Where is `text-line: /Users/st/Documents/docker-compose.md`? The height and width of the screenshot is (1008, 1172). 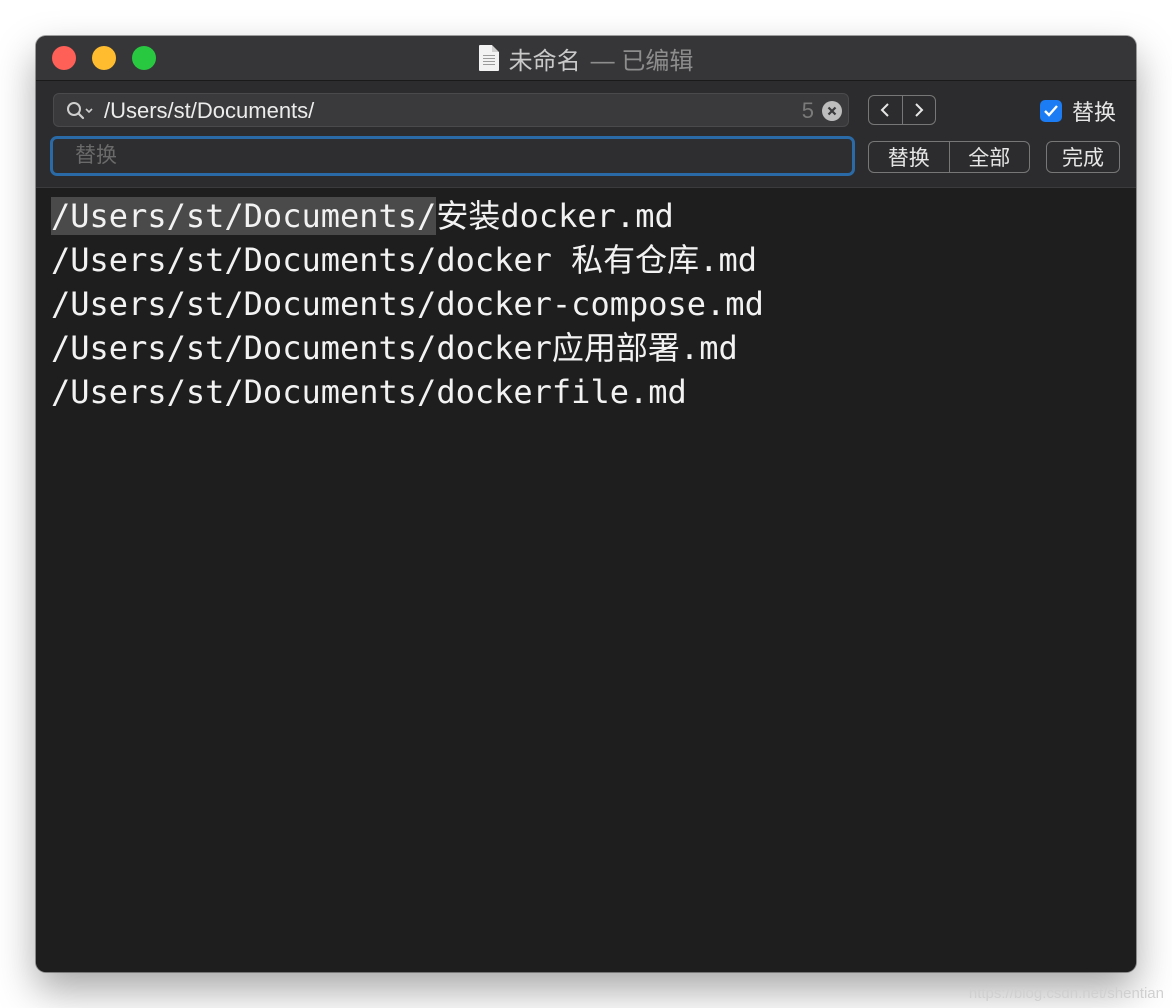
text-line: /Users/st/Documents/docker-compose.md is located at coordinates (407, 304).